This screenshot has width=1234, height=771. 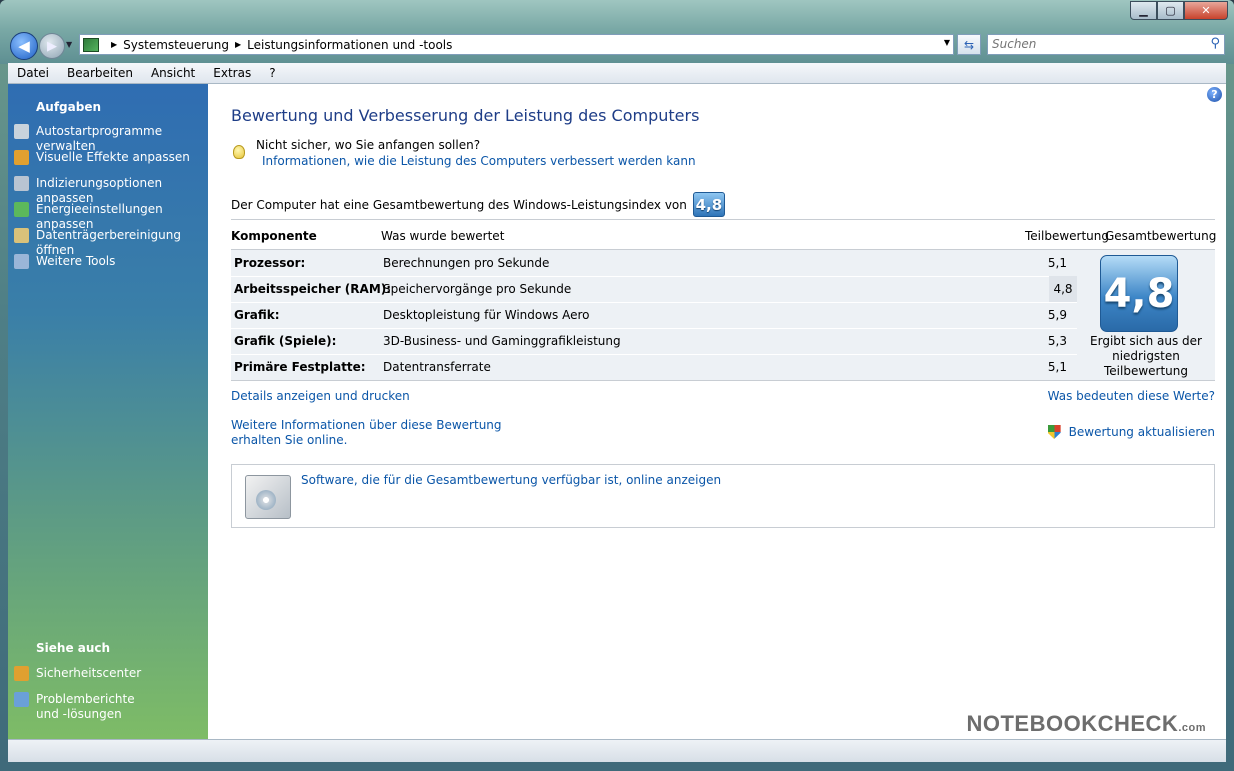 I want to click on sidebar-item-label: Problemberichte und -lösungen, so click(x=85, y=706).